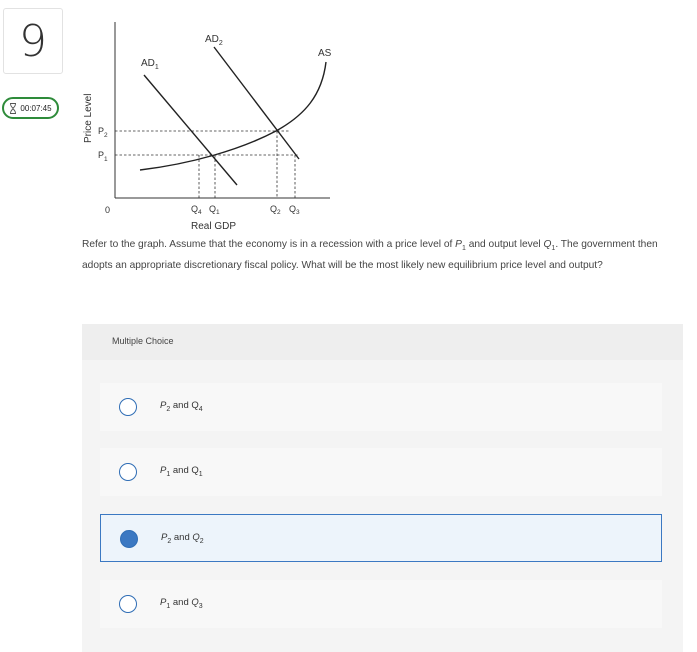  What do you see at coordinates (325, 53) in the screenshot?
I see `as-label: AS` at bounding box center [325, 53].